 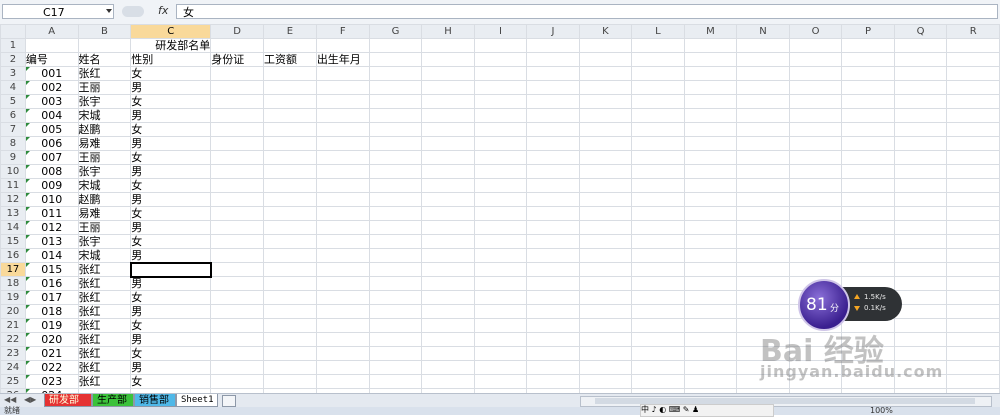 I want to click on cell-e7, so click(x=290, y=129).